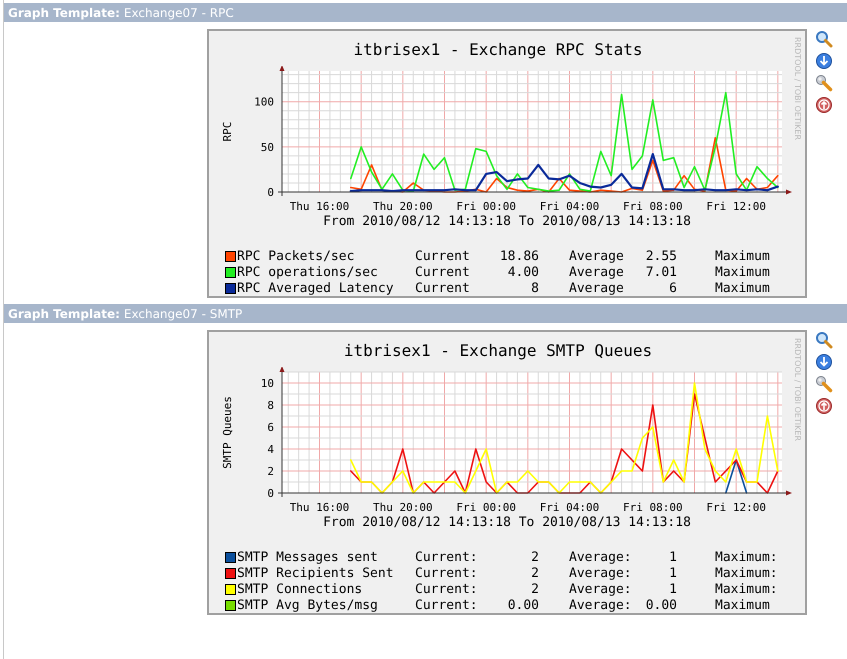  Describe the element at coordinates (227, 132) in the screenshot. I see `y-axis-label: RPC` at that location.